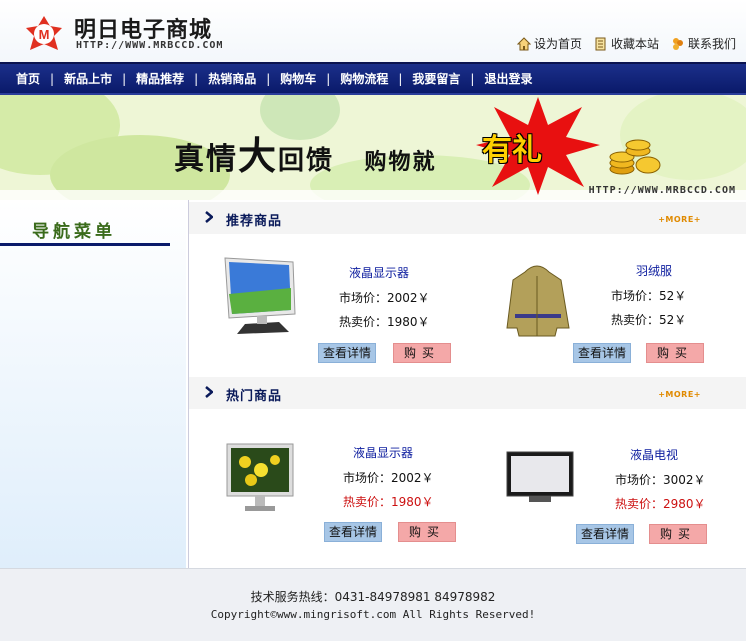 The height and width of the screenshot is (641, 746). Describe the element at coordinates (364, 78) in the screenshot. I see `nav-shopping-process: 购物流程` at that location.